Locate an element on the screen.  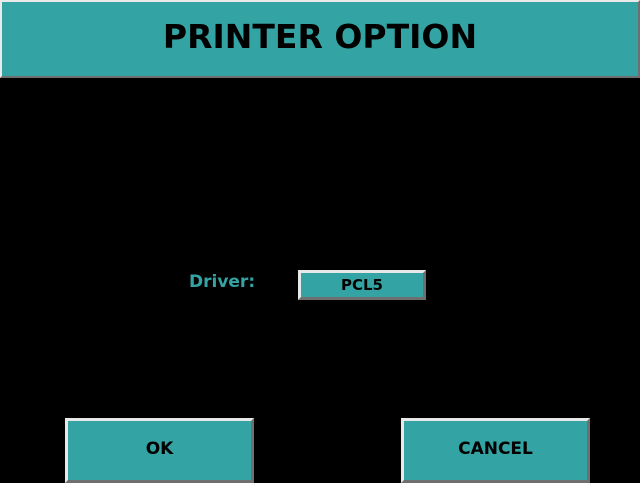
driver-select-button: PCL5 is located at coordinates (362, 285).